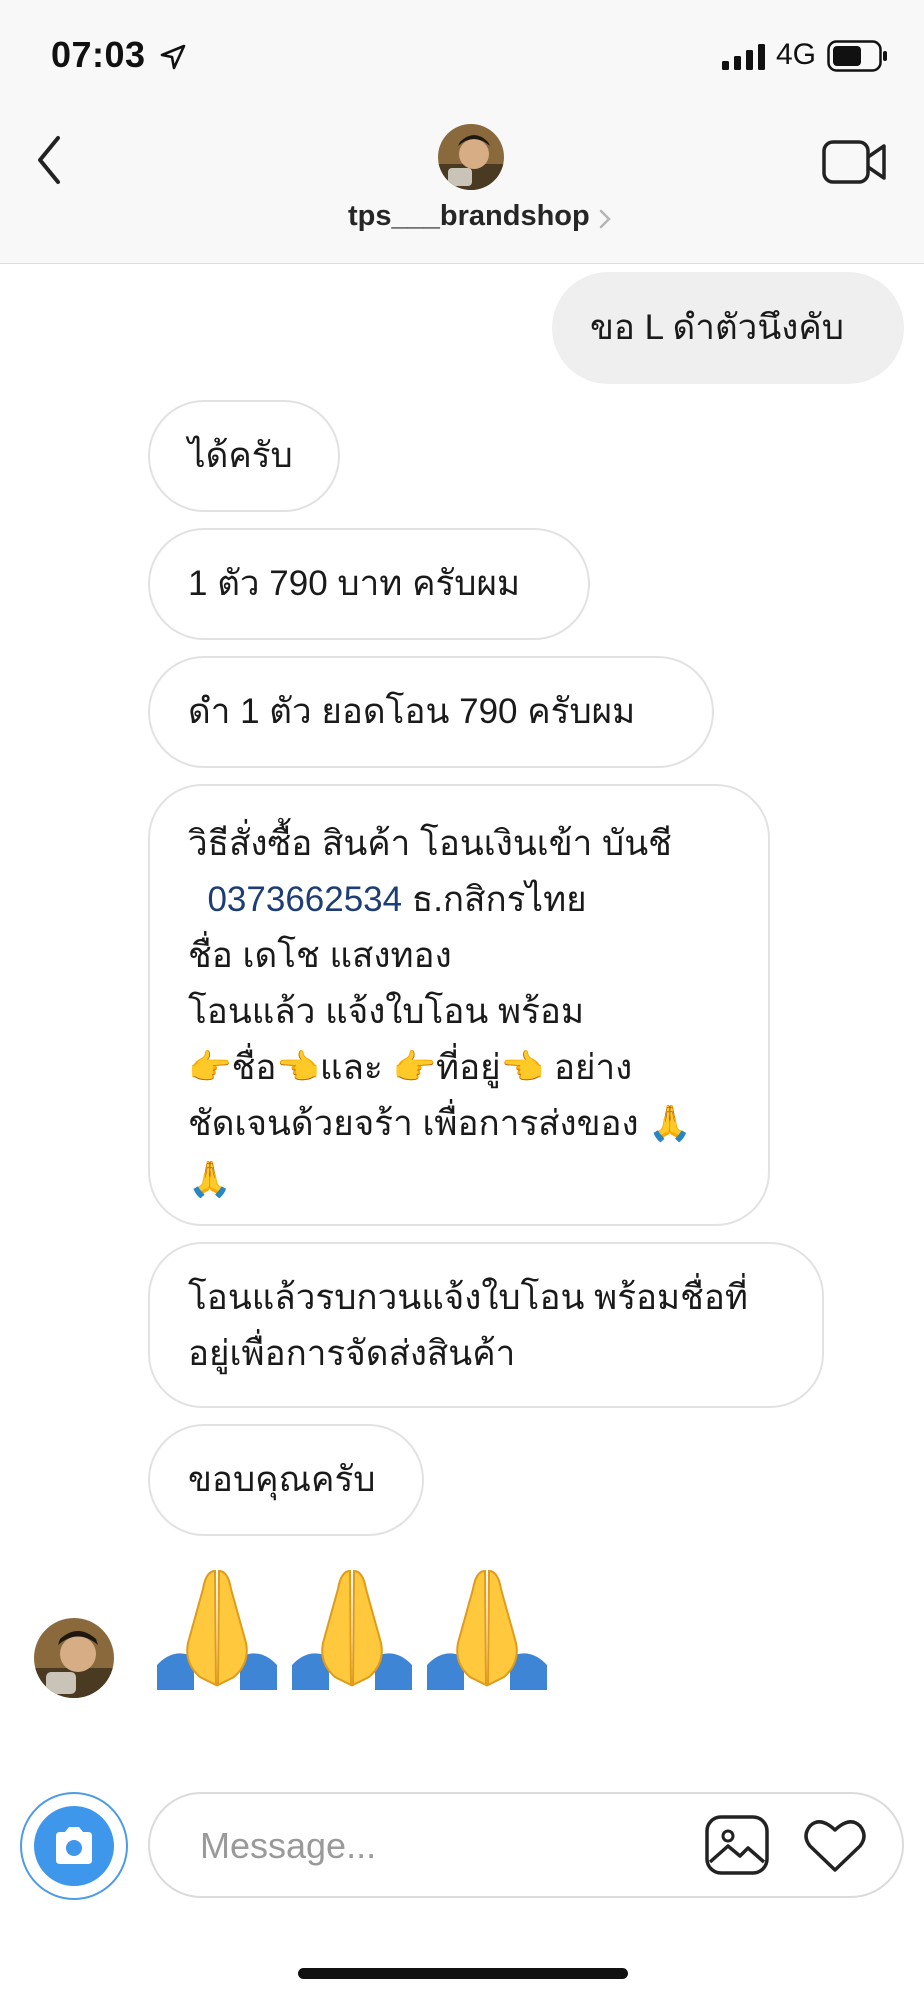  What do you see at coordinates (835, 1846) in the screenshot?
I see `heart-icon` at bounding box center [835, 1846].